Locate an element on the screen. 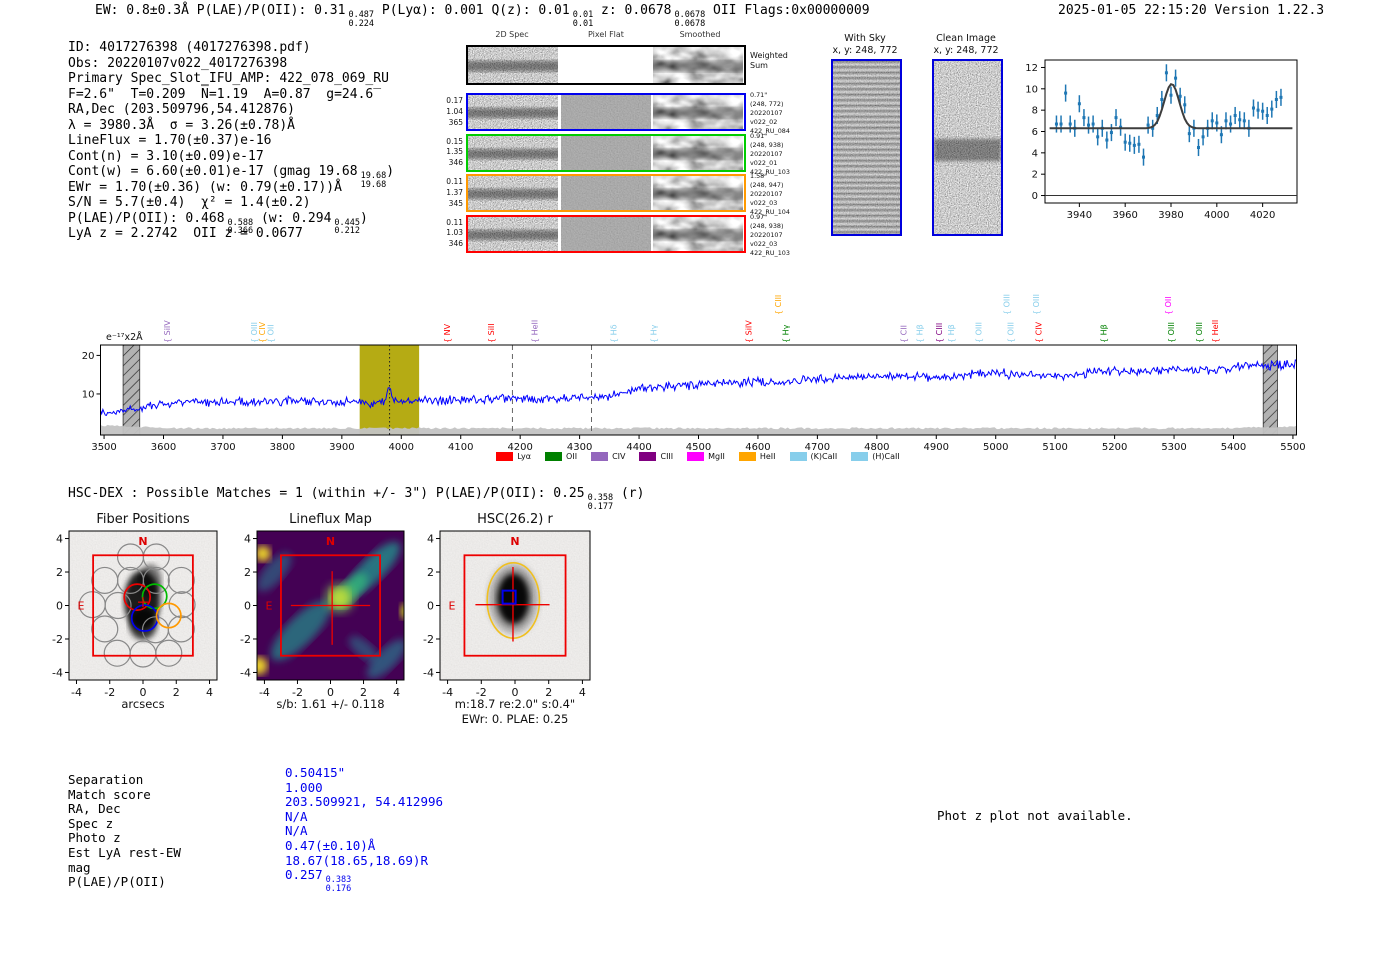 Image resolution: width=1400 pixels, height=953 pixels. panel-ytick: 0 is located at coordinates (59, 606).